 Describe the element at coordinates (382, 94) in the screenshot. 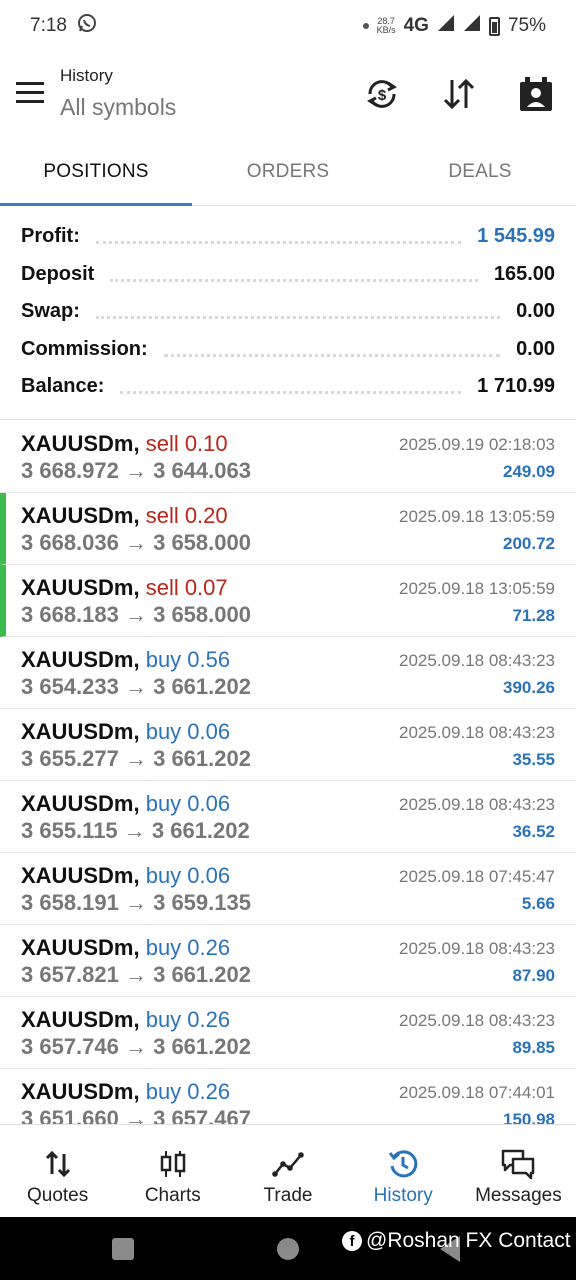

I see `currency-exchange-icon: $` at that location.